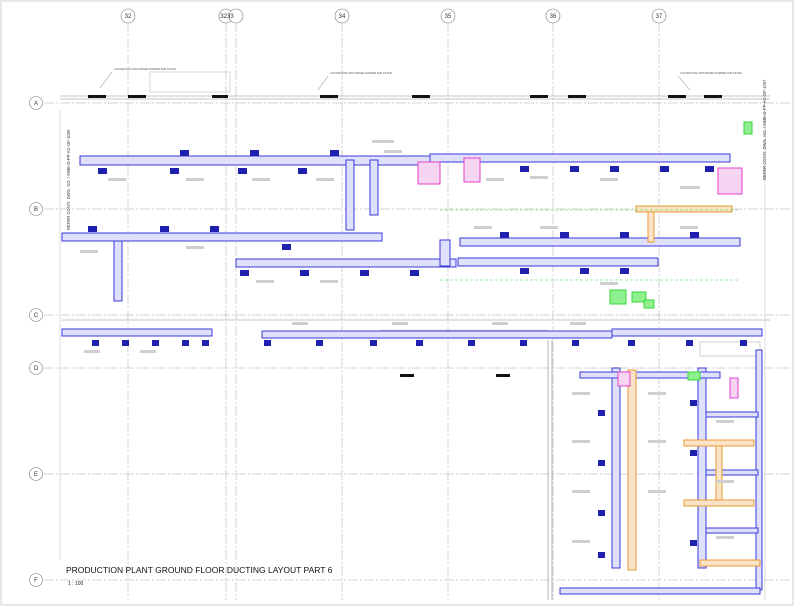  I want to click on column-bubble-35: 35, so click(448, 16).